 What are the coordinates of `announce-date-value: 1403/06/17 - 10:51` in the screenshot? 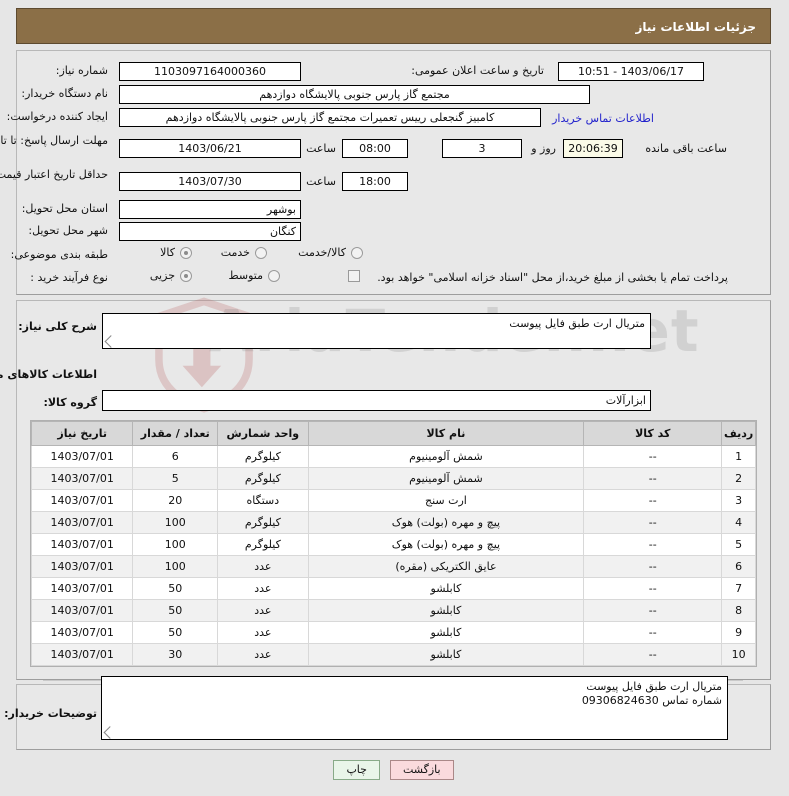 It's located at (632, 71).